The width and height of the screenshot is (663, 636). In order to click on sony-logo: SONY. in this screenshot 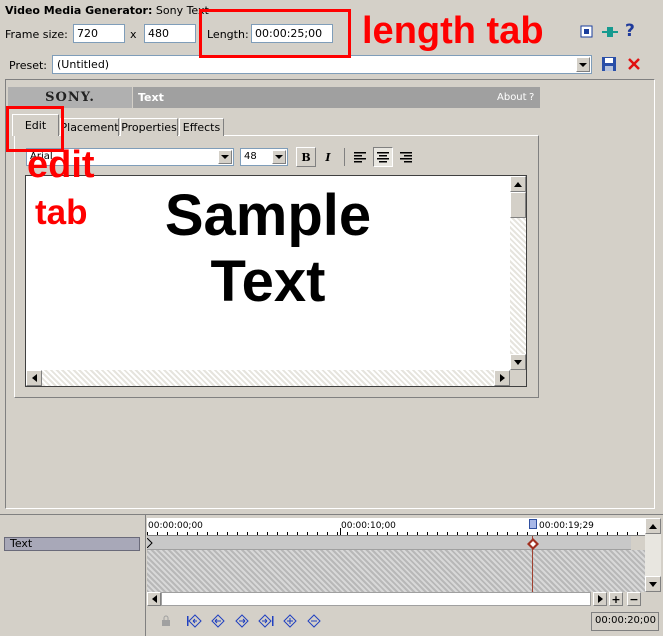, I will do `click(70, 97)`.